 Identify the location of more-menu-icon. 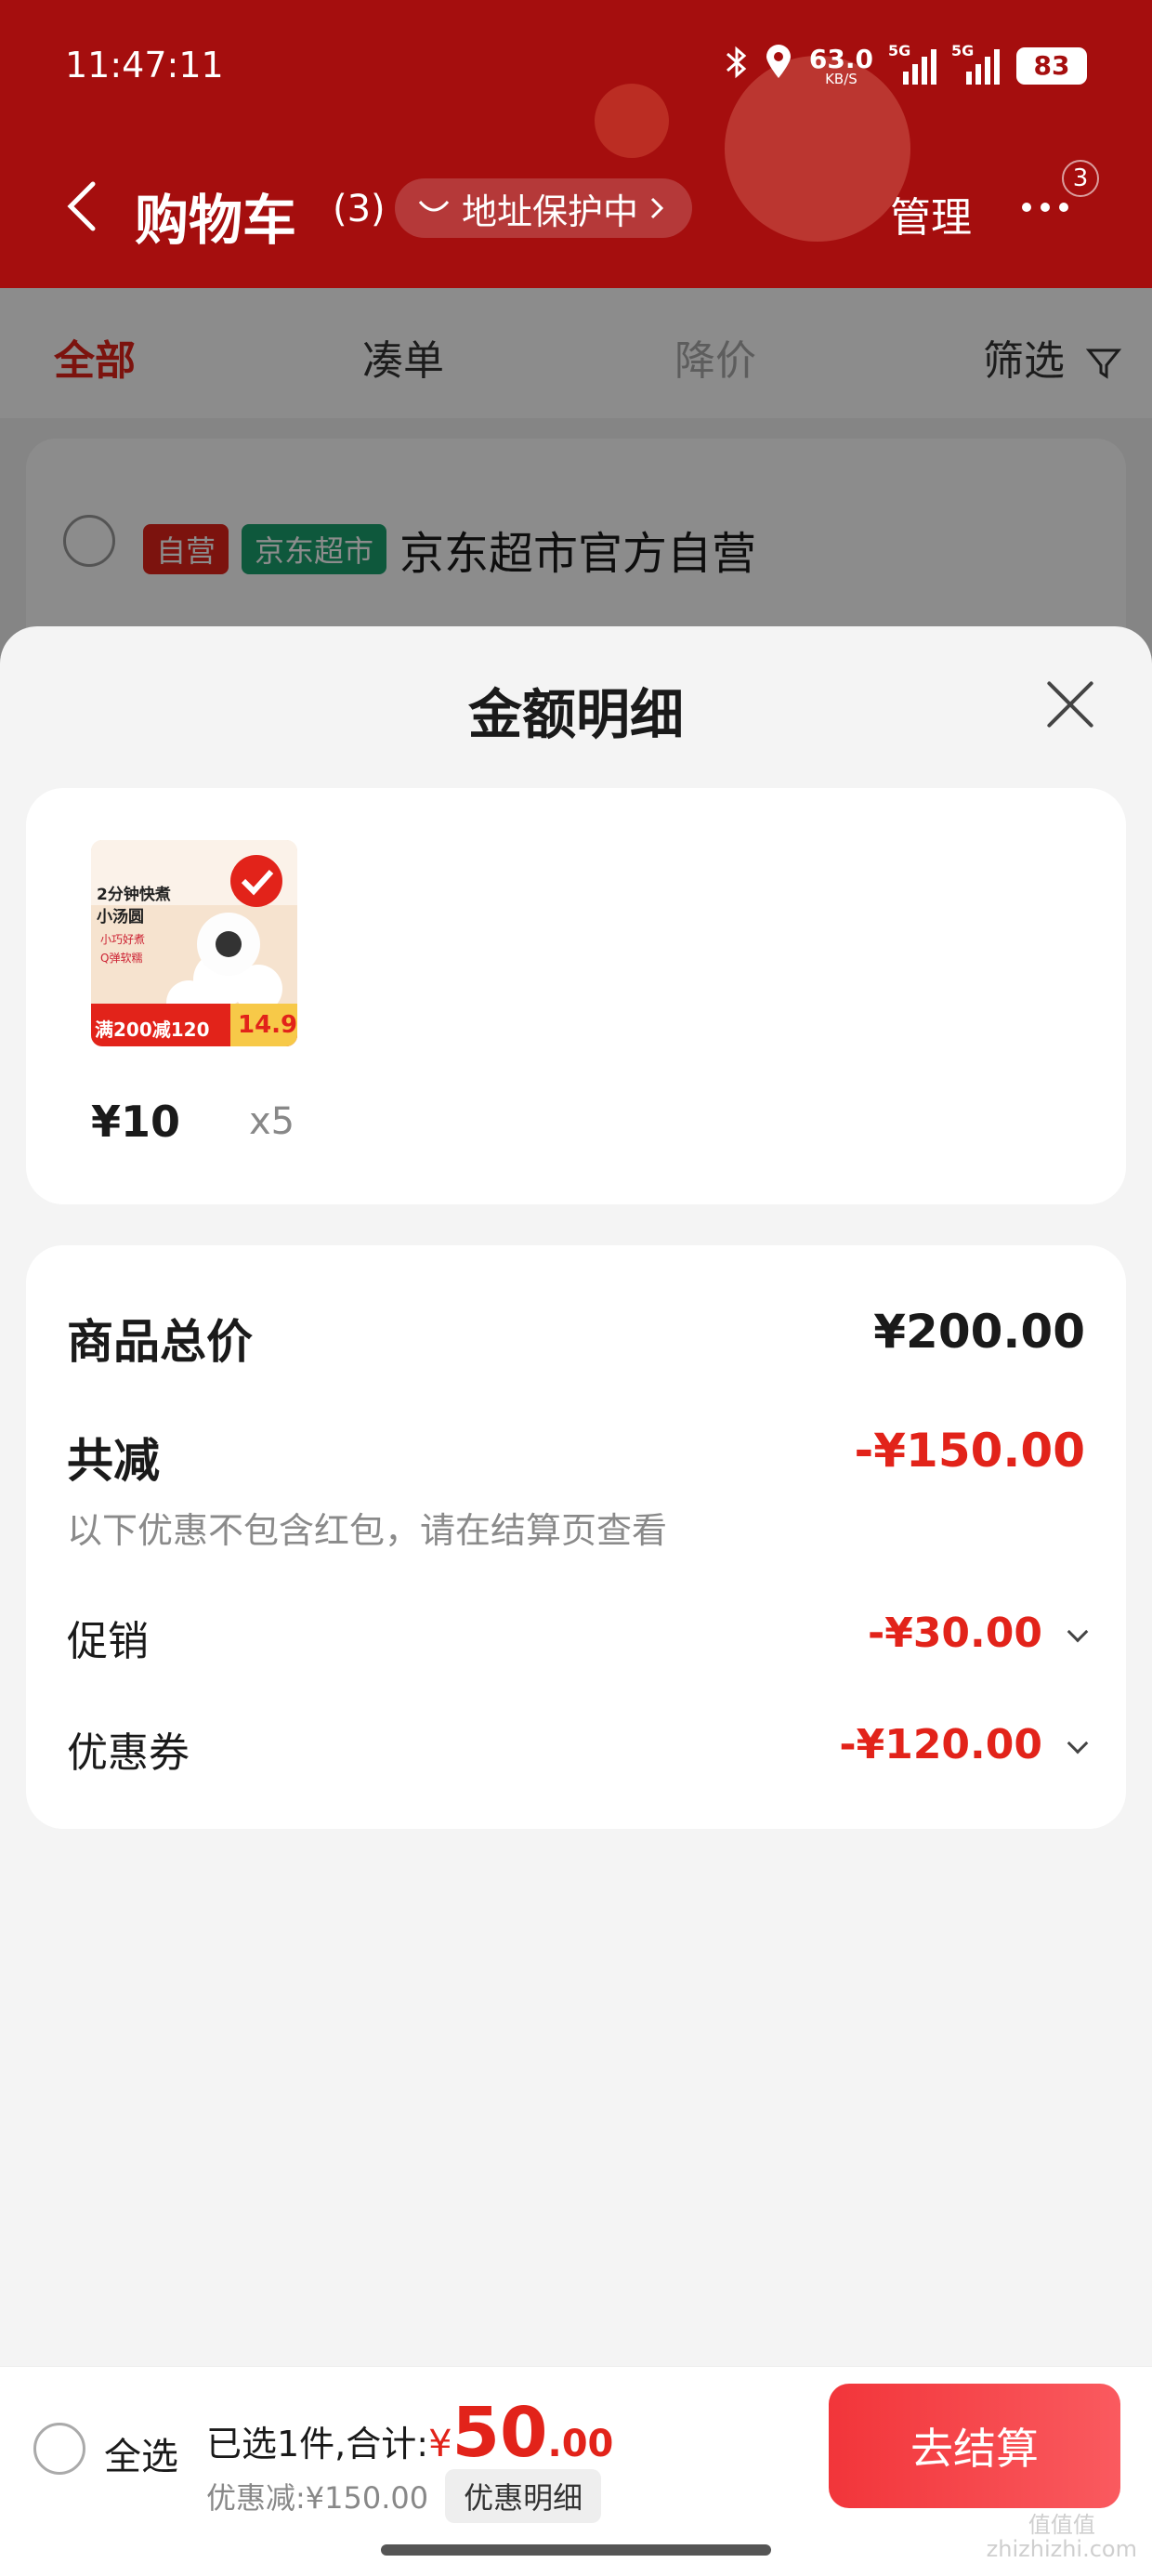
(1045, 207).